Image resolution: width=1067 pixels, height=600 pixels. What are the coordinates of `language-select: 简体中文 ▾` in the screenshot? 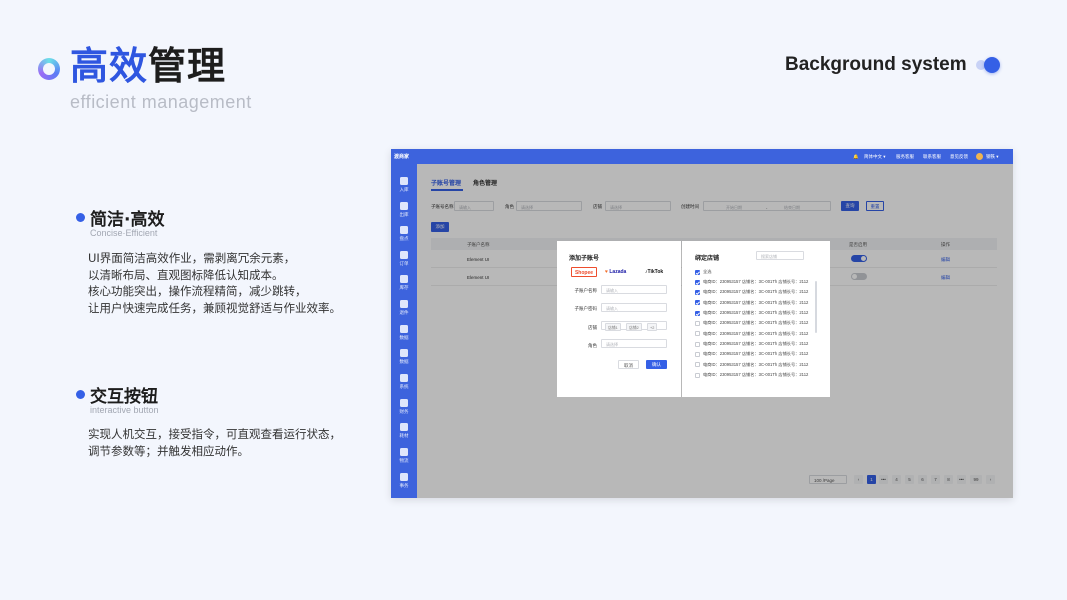 It's located at (875, 157).